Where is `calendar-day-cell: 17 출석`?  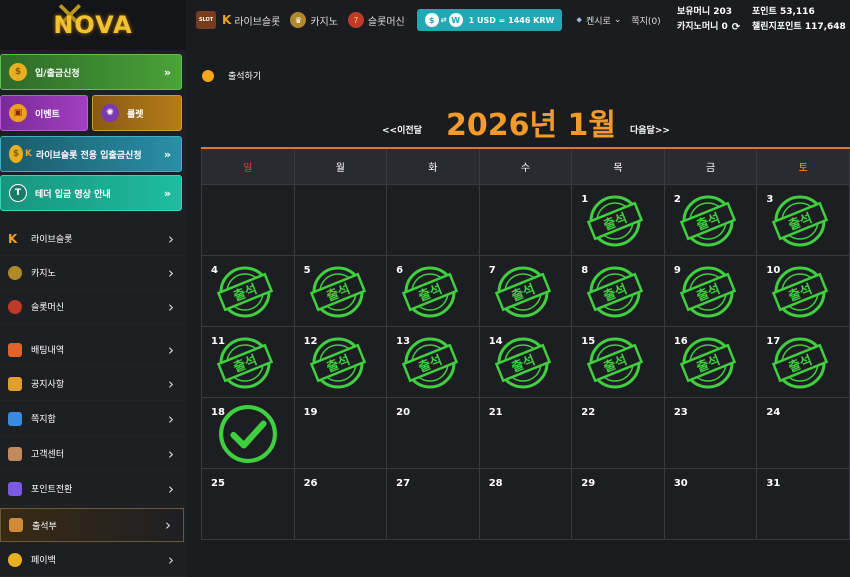
calendar-day-cell: 17 출석 is located at coordinates (803, 361).